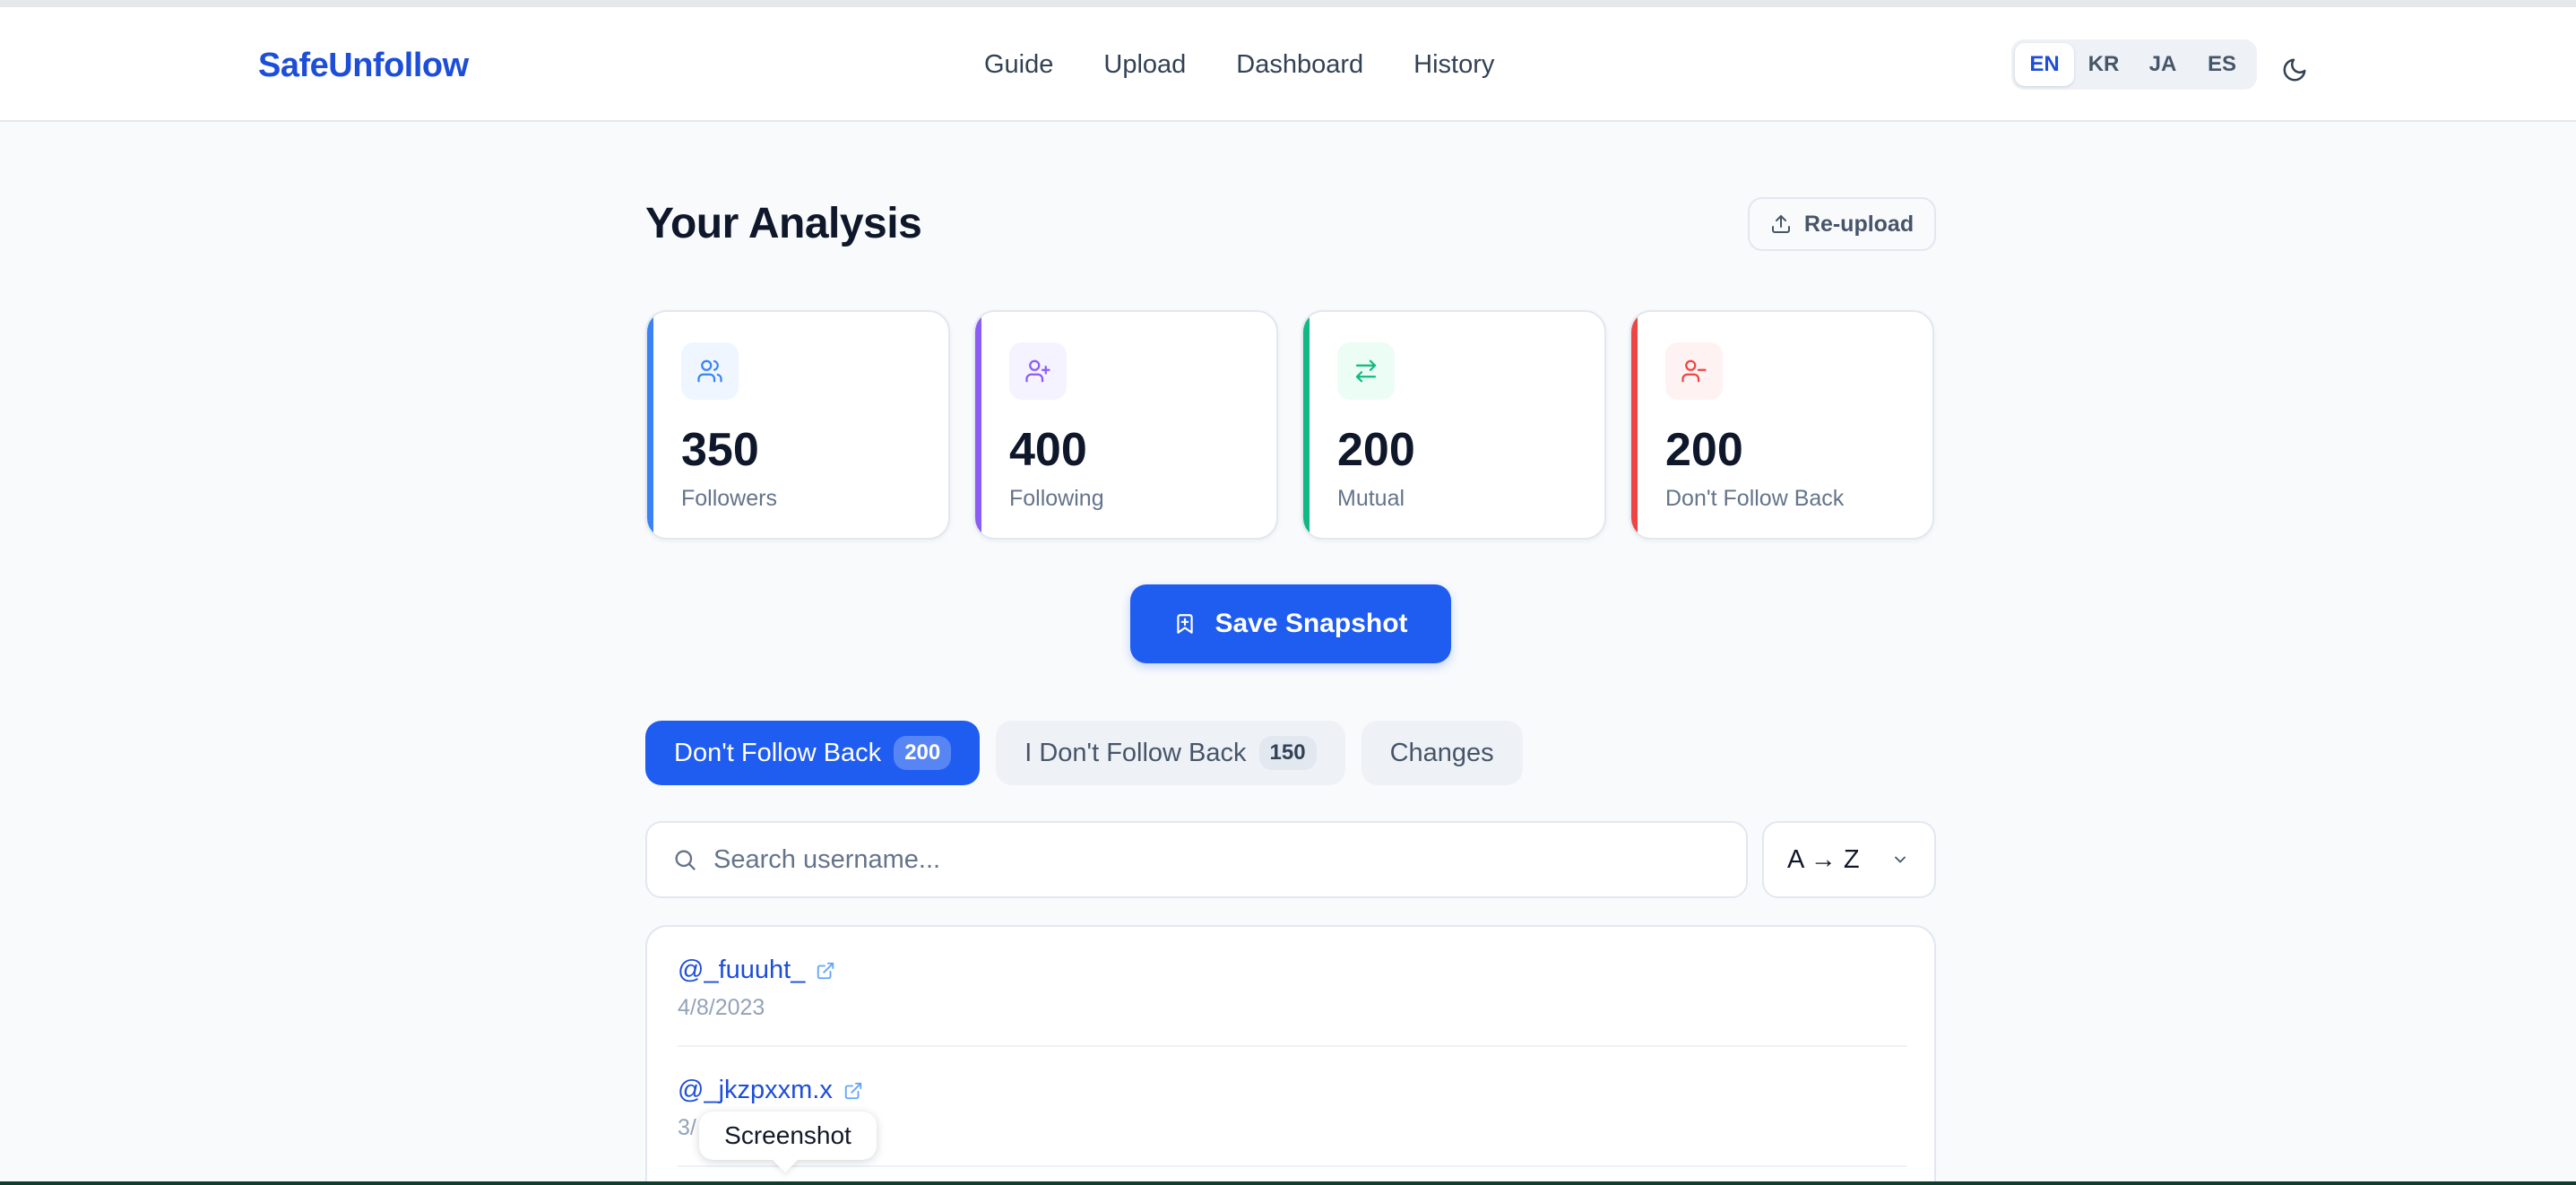  I want to click on tab-i-dont-follow-back: I Don't Follow Back 150, so click(1170, 753).